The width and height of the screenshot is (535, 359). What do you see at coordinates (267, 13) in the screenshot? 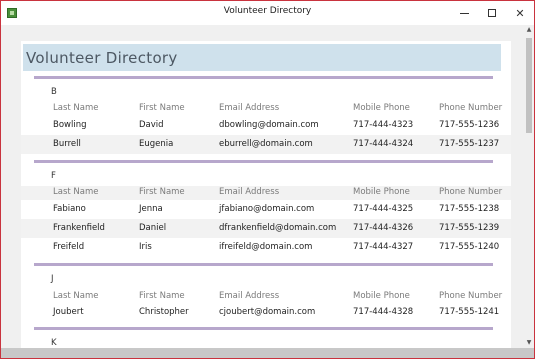
I see `title-bar: Volunteer Directory ✕` at bounding box center [267, 13].